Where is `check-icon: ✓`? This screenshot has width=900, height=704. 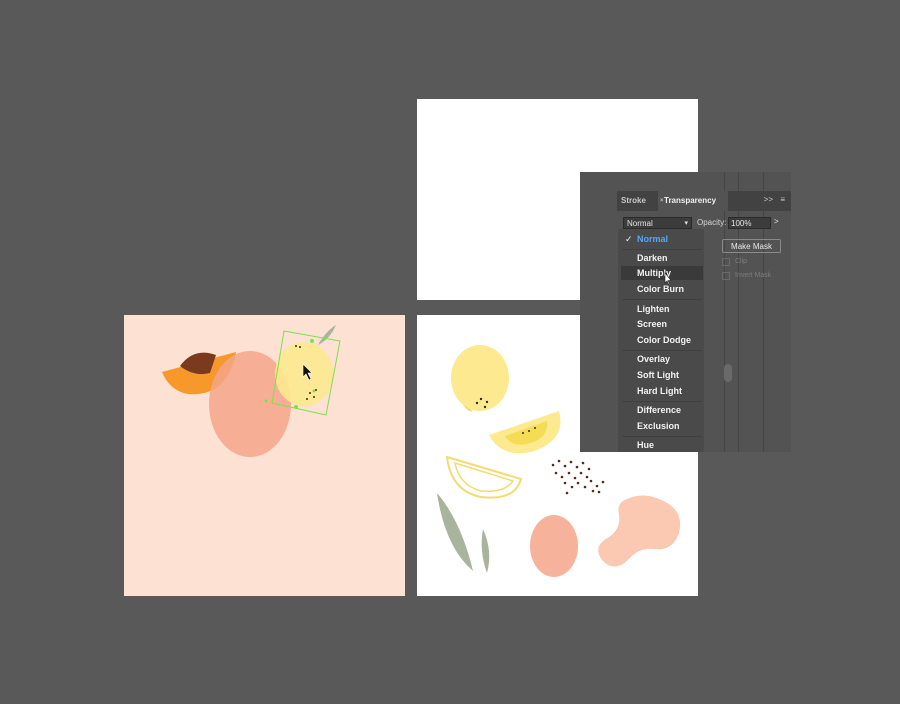
check-icon: ✓ is located at coordinates (629, 239).